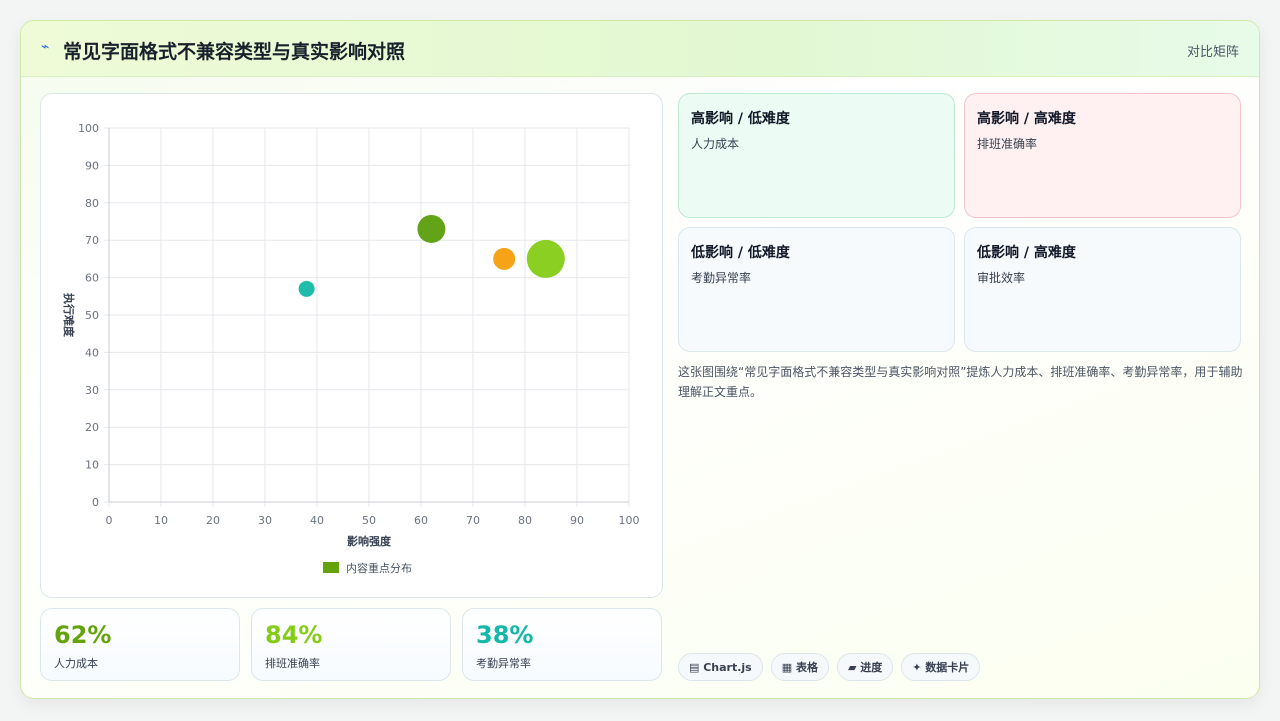 Image resolution: width=1280 pixels, height=721 pixels. What do you see at coordinates (829, 667) in the screenshot?
I see `tech-chips: ▤ Chart.js ▦ 表格 ▰ 进度 ✦ 数据卡片` at bounding box center [829, 667].